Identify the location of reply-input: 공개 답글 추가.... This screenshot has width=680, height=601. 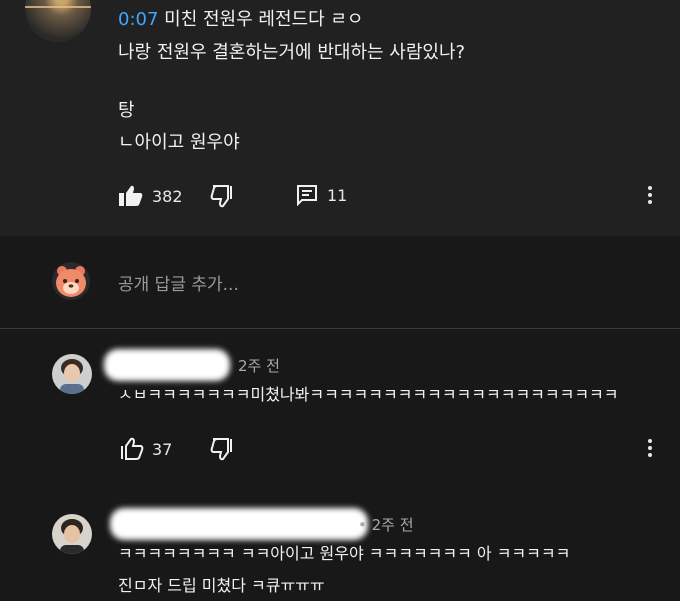
(178, 282).